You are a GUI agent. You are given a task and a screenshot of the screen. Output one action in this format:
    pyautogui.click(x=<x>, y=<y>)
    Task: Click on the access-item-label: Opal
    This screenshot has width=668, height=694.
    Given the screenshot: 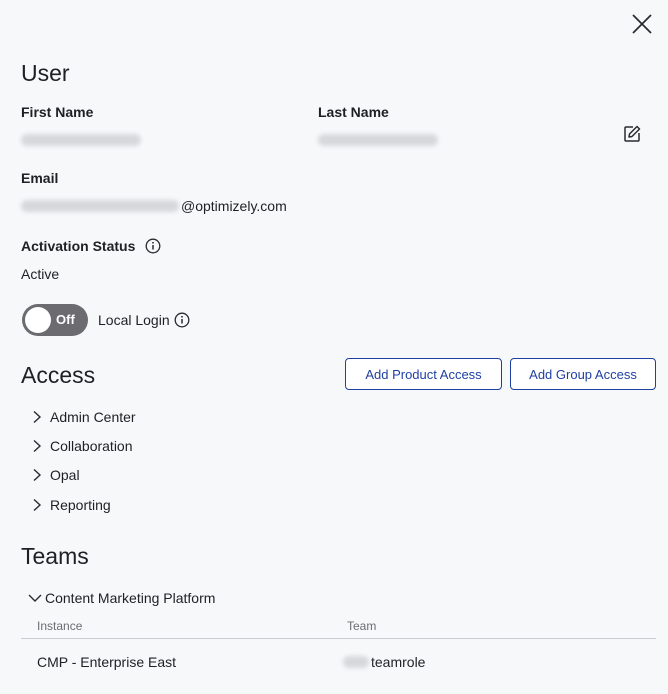 What is the action you would take?
    pyautogui.click(x=65, y=475)
    